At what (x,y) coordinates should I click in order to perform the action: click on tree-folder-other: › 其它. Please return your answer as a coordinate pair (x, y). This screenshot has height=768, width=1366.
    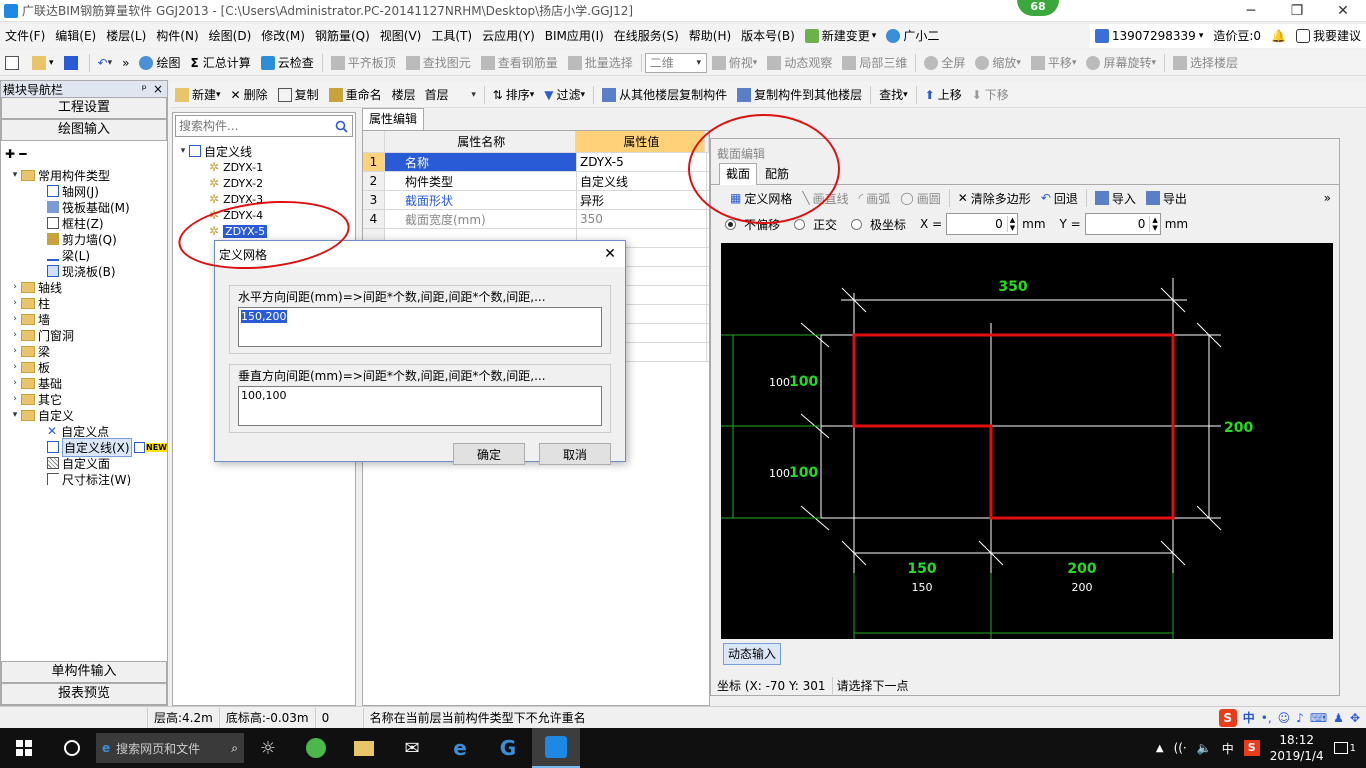
    Looking at the image, I should click on (84, 399).